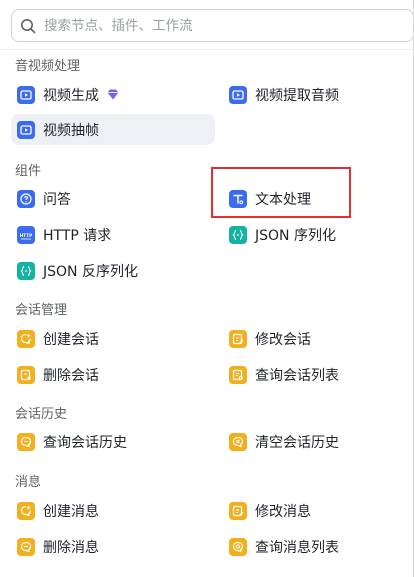  I want to click on node-query-conversation-history: 查询会话历史, so click(115, 441).